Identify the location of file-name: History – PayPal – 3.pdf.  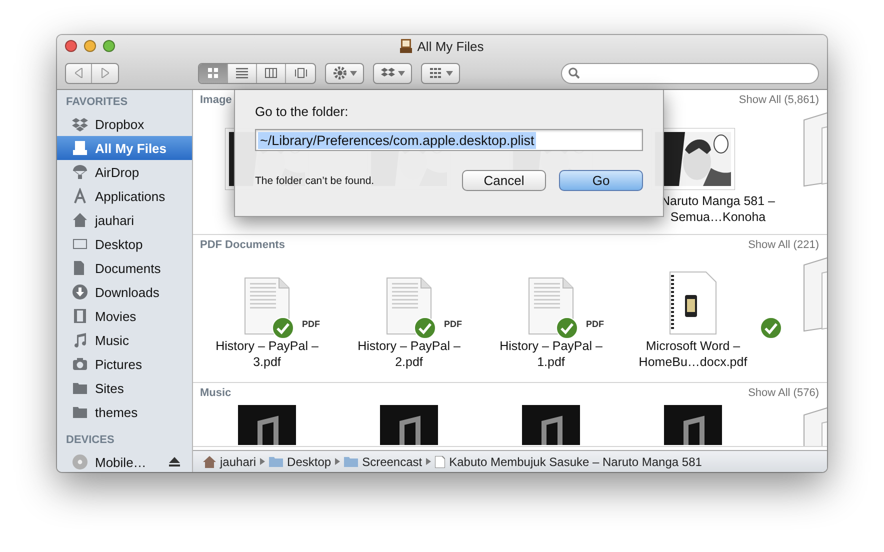
(267, 354).